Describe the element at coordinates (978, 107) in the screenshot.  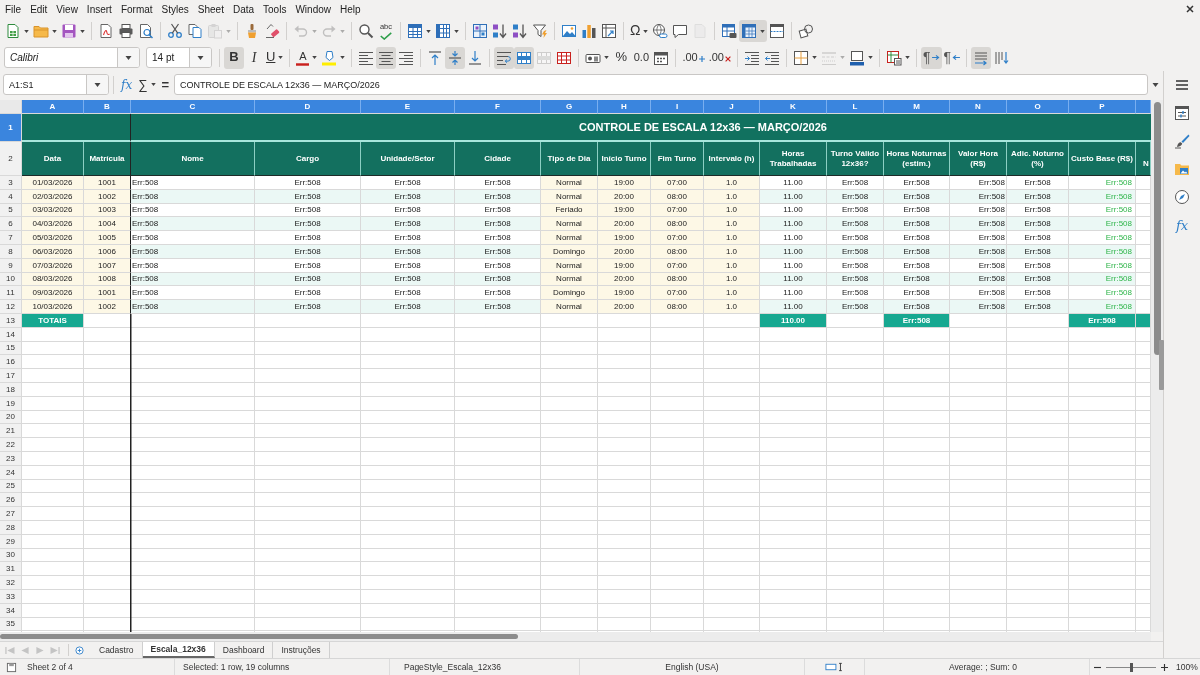
I see `column-header: N` at that location.